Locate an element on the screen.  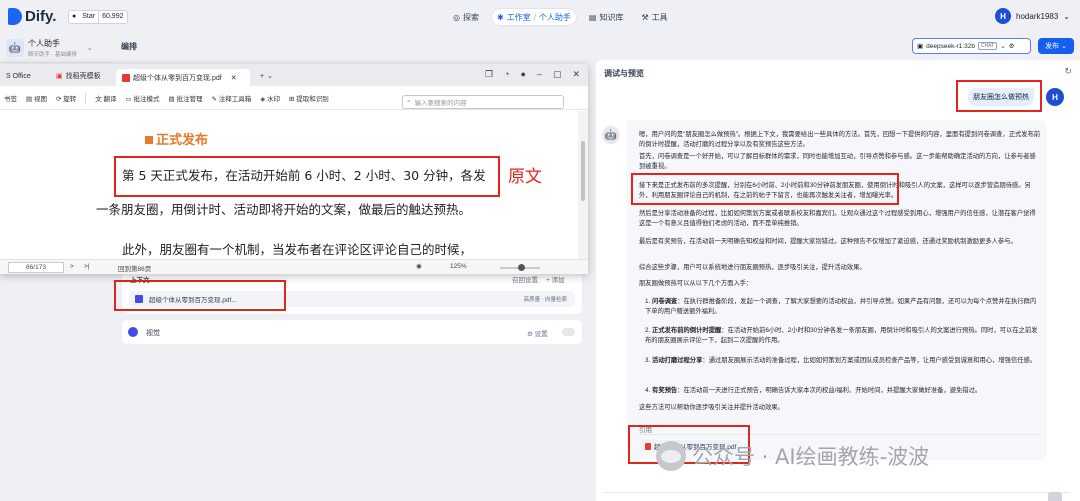
nav-knowledge: ▤ 知识库 is located at coordinates (606, 17).